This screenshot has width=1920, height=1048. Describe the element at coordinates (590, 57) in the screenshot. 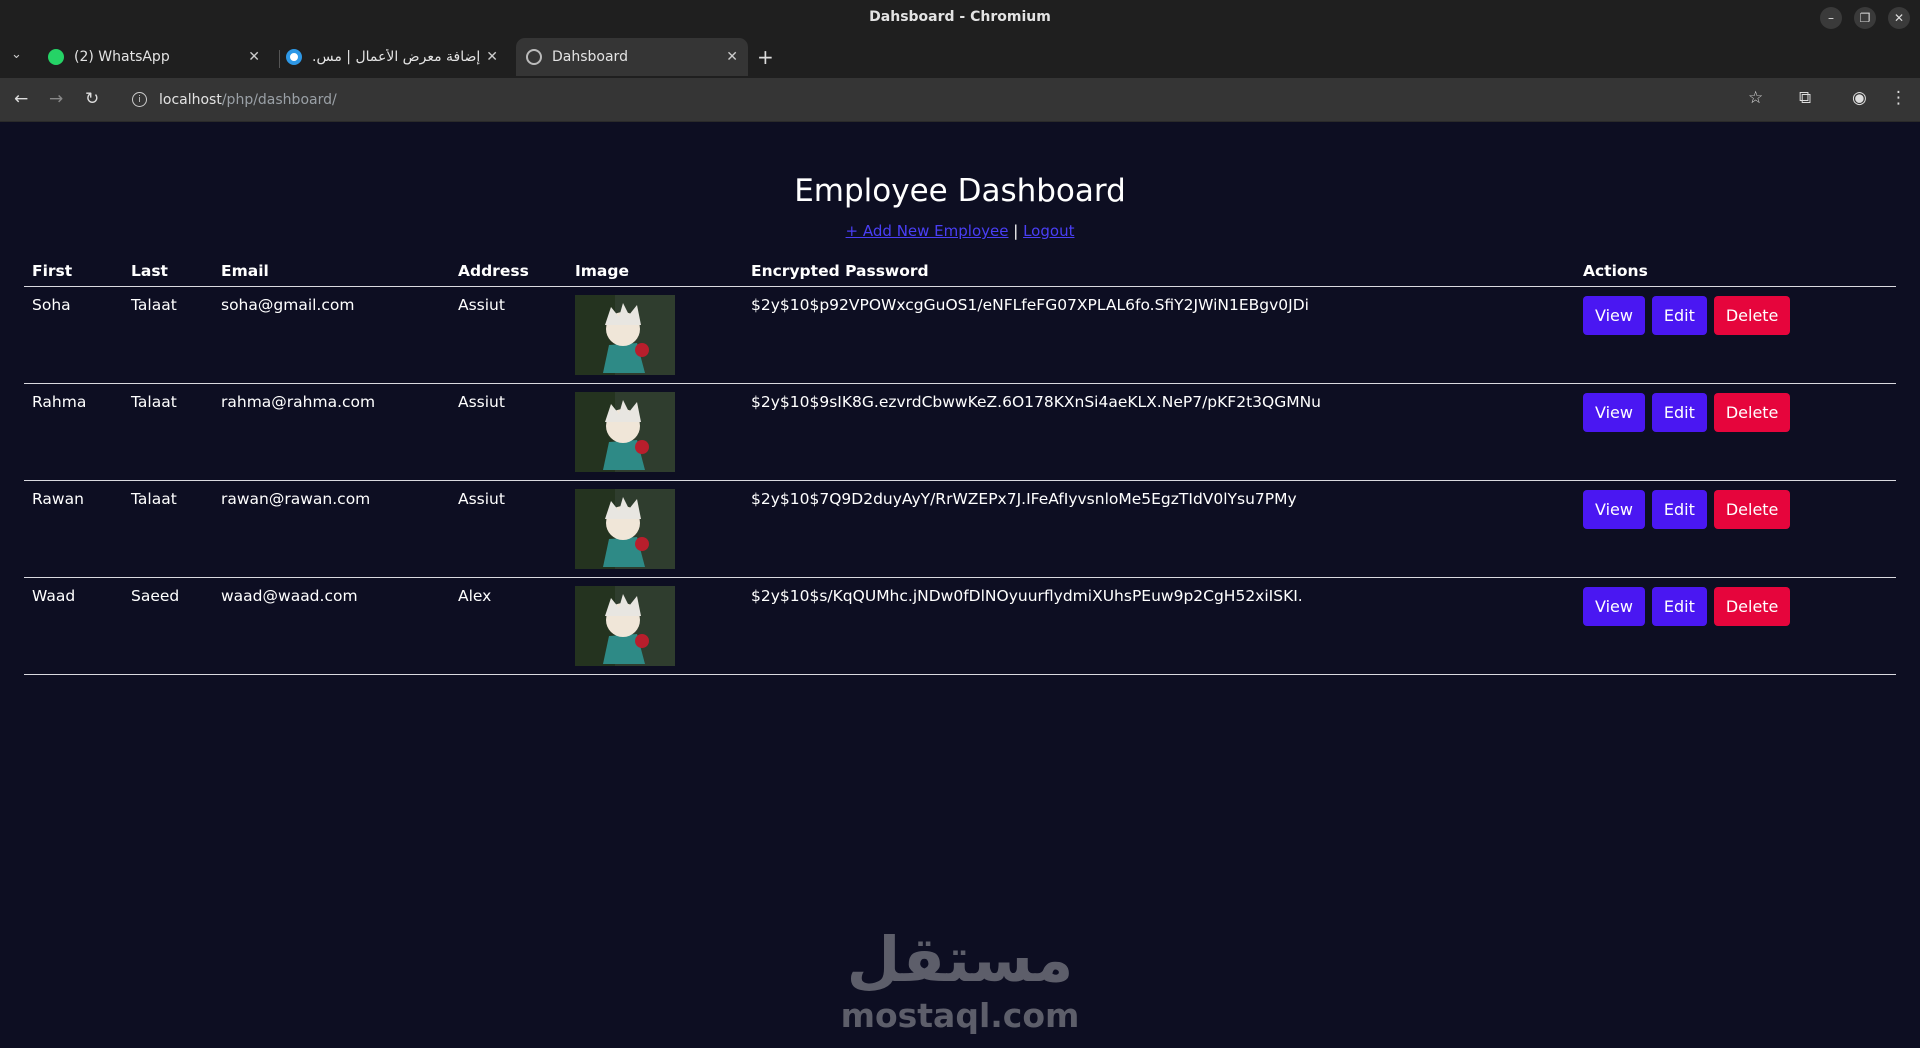

I see `tab-label: Dahsboard` at that location.